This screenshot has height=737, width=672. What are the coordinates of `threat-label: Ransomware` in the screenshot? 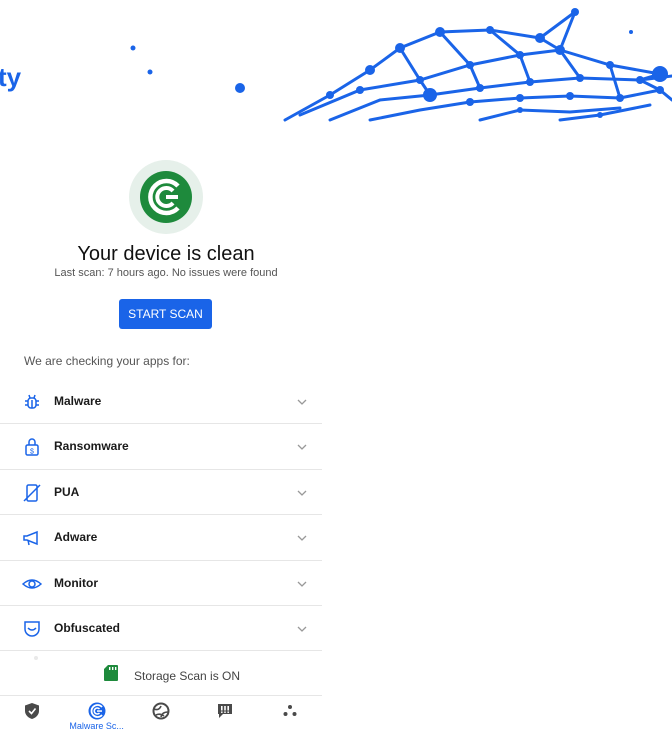 It's located at (91, 446).